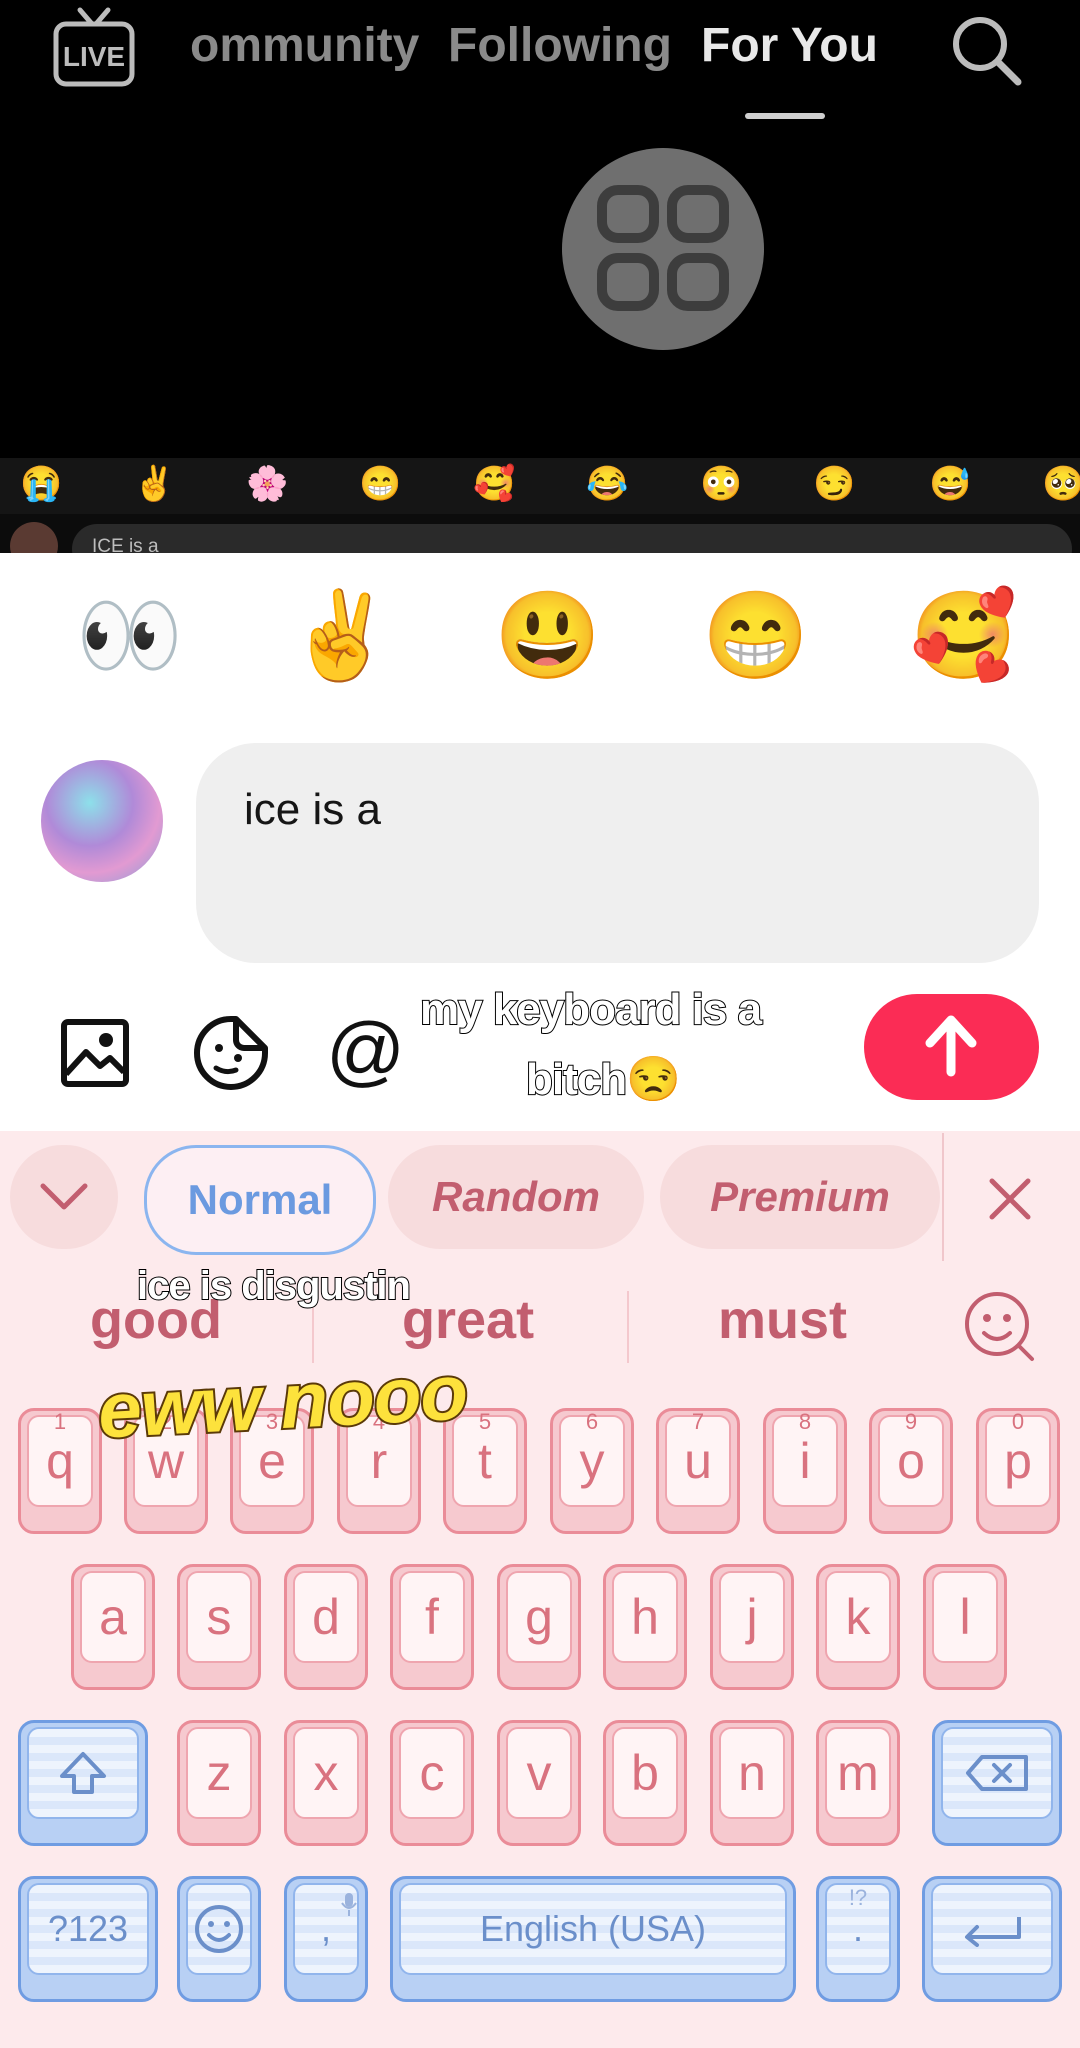 The width and height of the screenshot is (1080, 2048). What do you see at coordinates (304, 45) in the screenshot?
I see `tab-community: ommunity` at bounding box center [304, 45].